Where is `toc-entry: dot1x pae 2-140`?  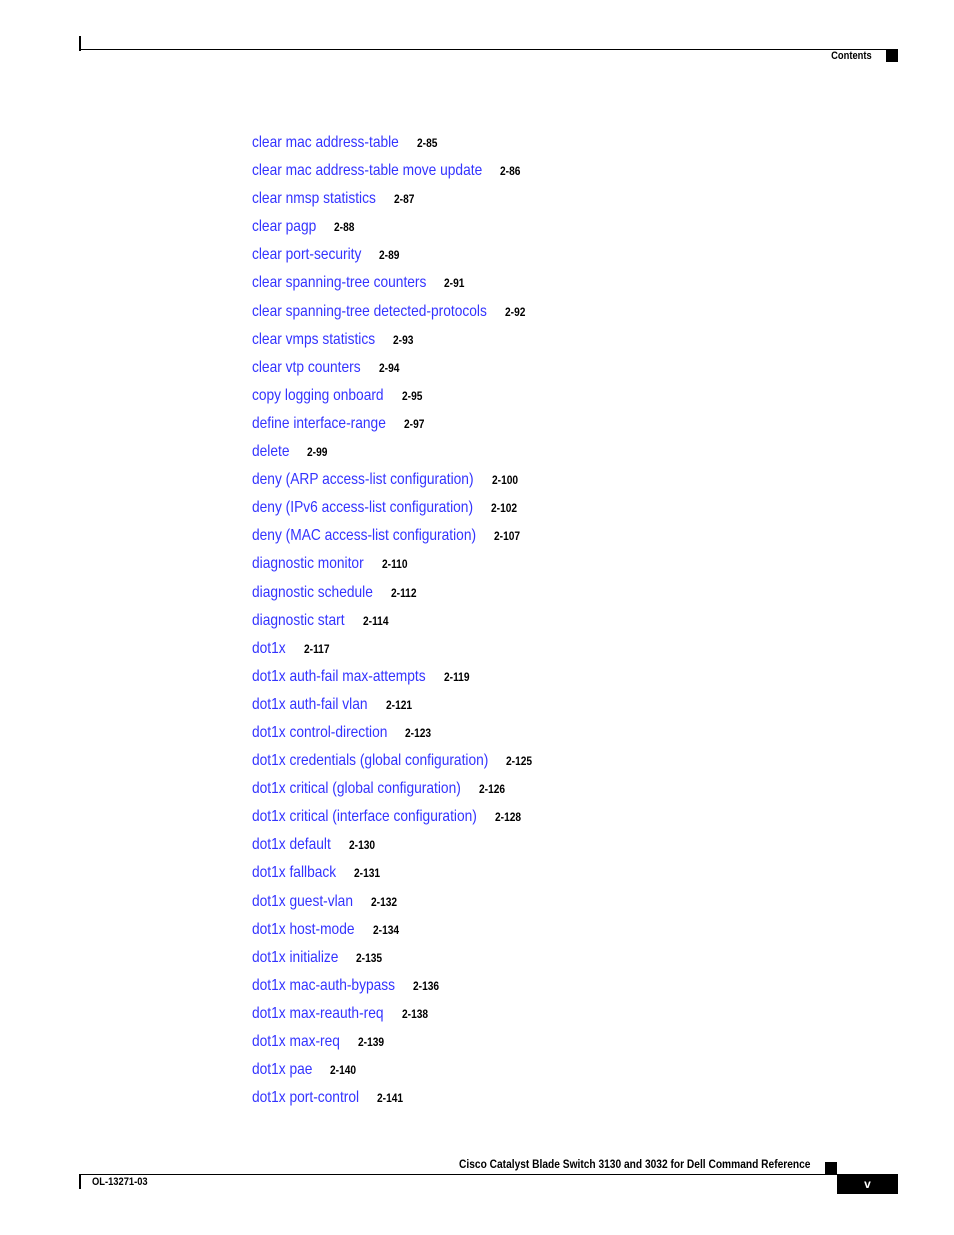
toc-entry: dot1x pae 2-140 is located at coordinates (405, 1075).